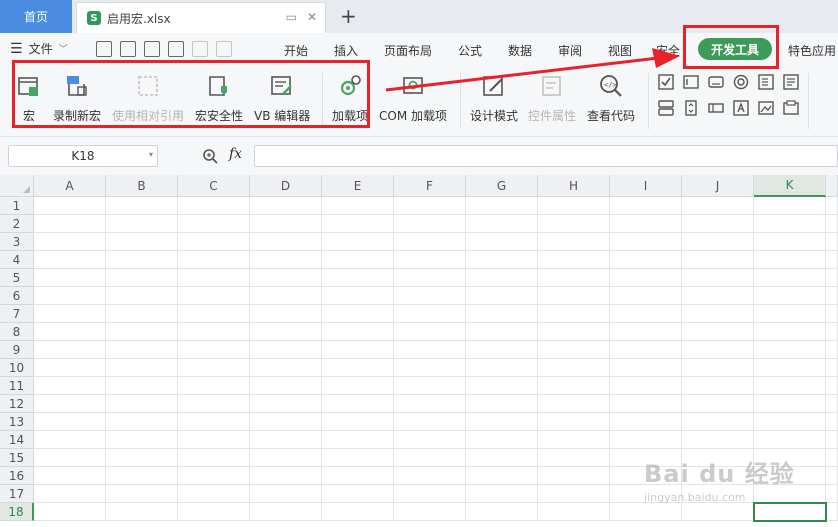  I want to click on row-header-11: 11, so click(17, 386).